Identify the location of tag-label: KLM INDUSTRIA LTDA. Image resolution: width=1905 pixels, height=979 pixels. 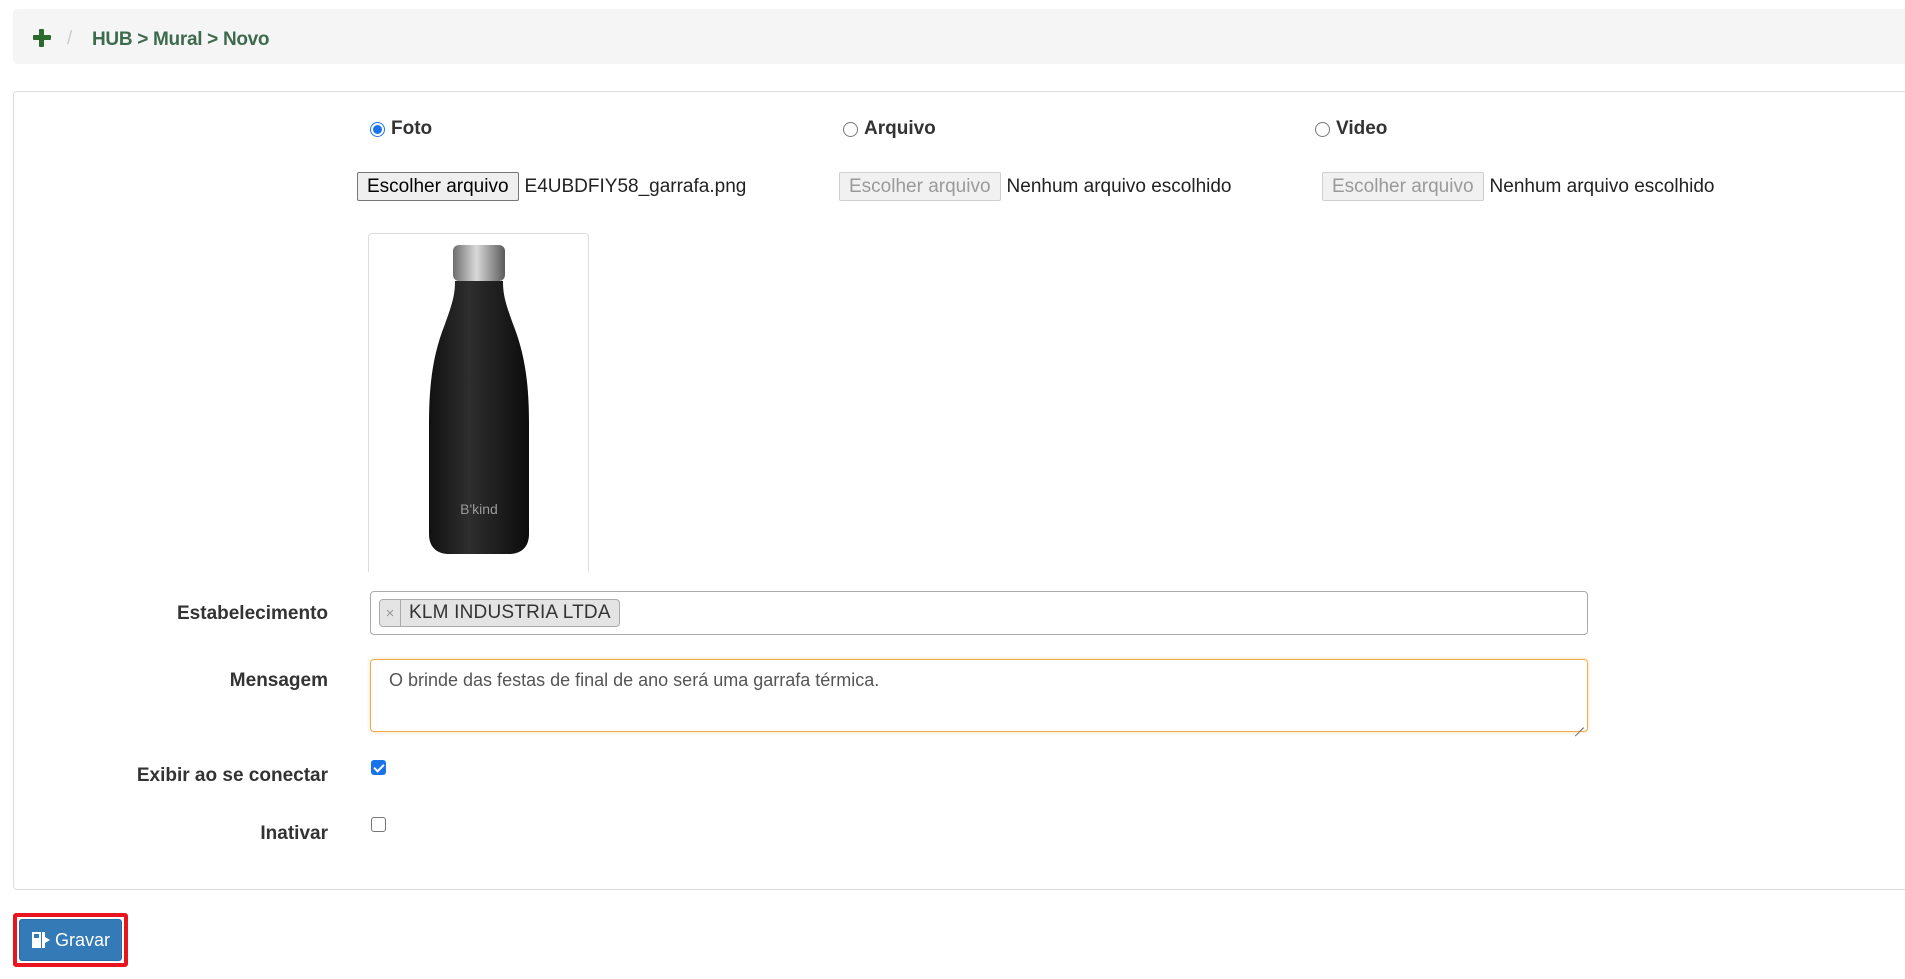
(510, 612).